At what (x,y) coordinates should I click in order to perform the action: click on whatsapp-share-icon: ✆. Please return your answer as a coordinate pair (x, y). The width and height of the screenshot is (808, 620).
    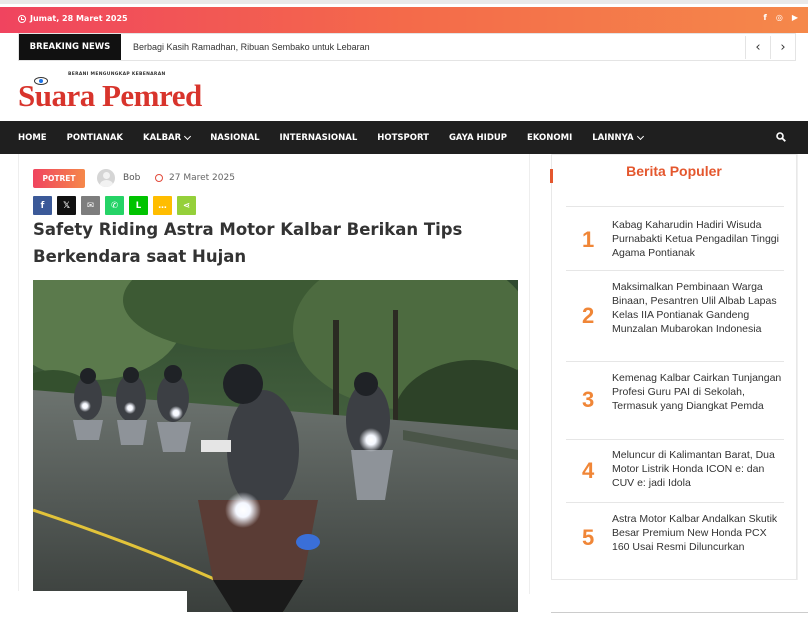
    Looking at the image, I should click on (114, 205).